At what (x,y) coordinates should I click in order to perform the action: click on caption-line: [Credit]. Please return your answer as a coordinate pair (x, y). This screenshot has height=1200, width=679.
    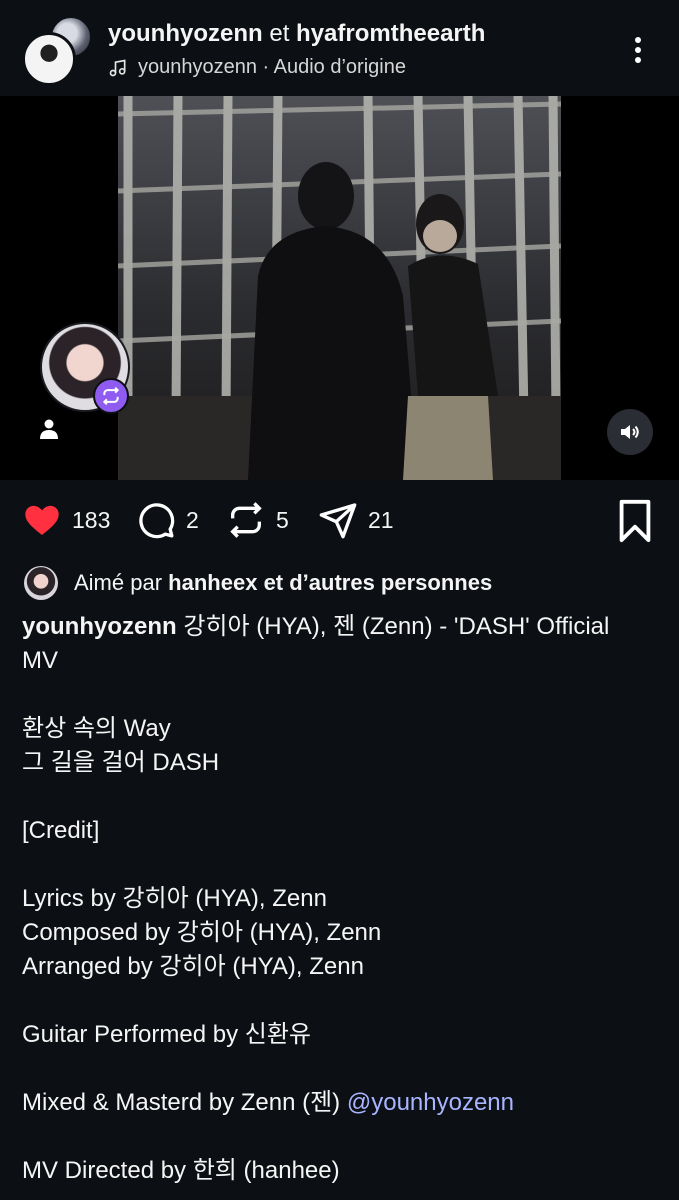
    Looking at the image, I should click on (61, 830).